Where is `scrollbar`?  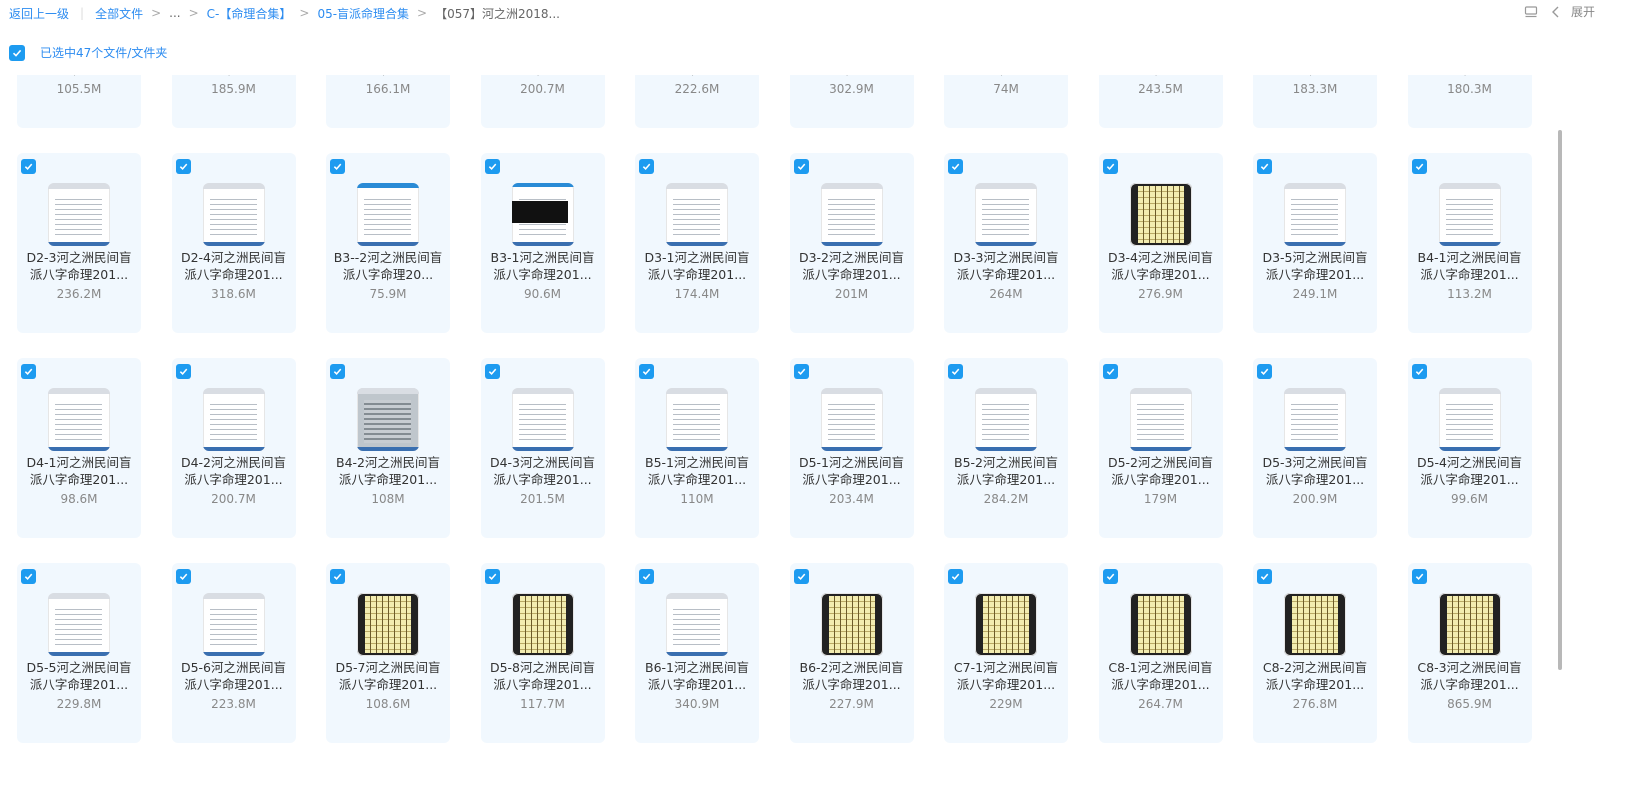 scrollbar is located at coordinates (1560, 436).